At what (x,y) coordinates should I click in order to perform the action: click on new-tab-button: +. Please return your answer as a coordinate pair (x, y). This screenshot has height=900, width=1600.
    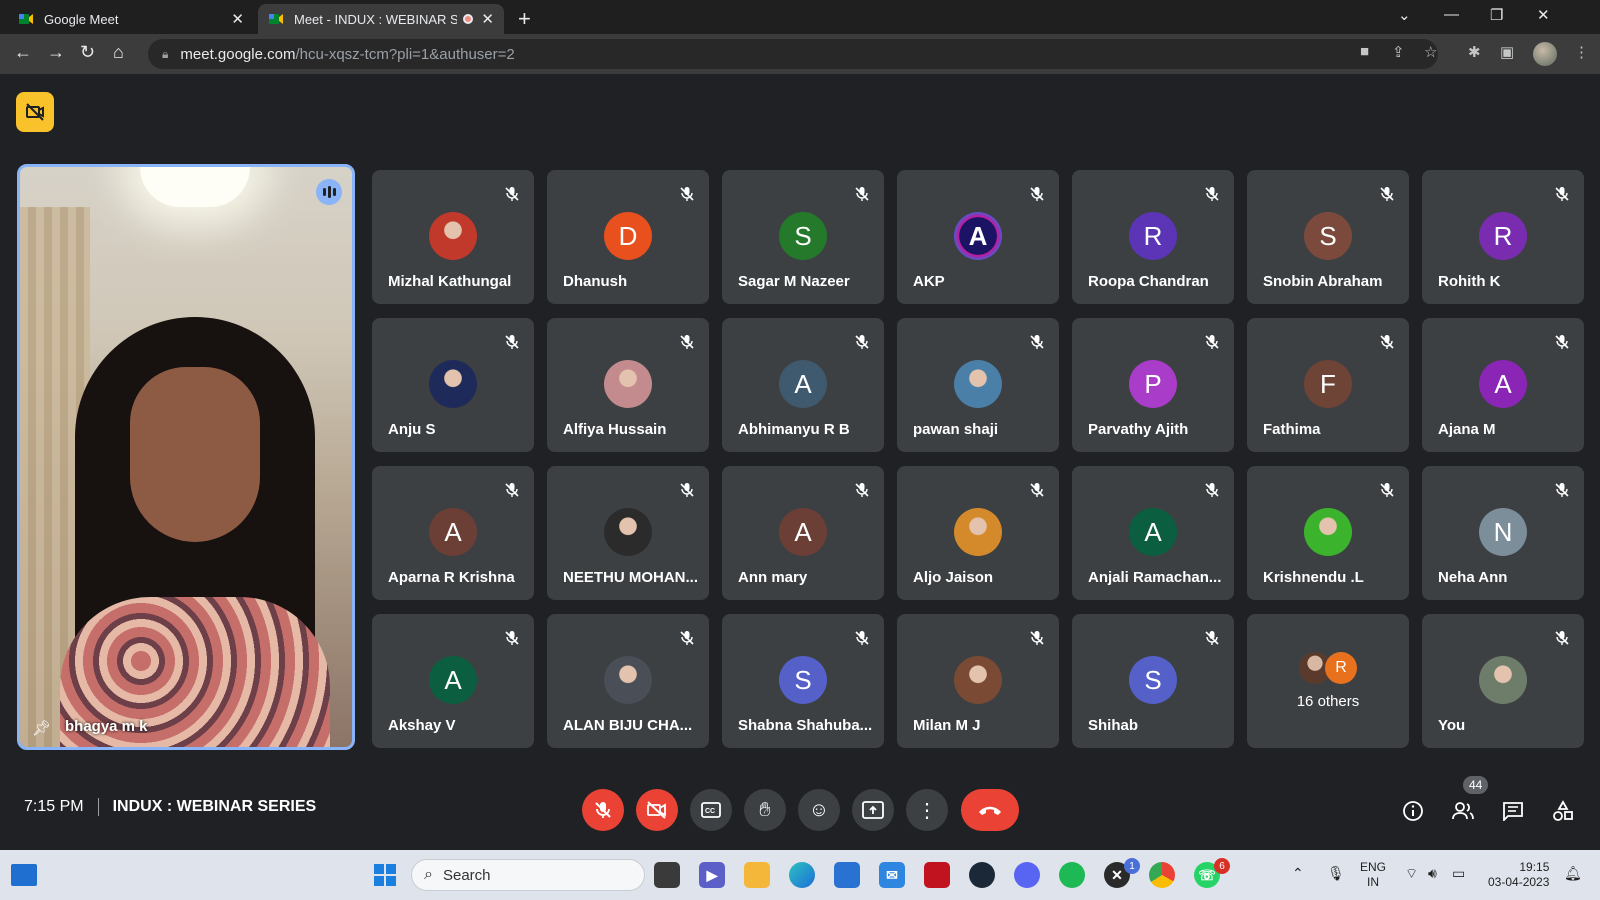
    Looking at the image, I should click on (524, 19).